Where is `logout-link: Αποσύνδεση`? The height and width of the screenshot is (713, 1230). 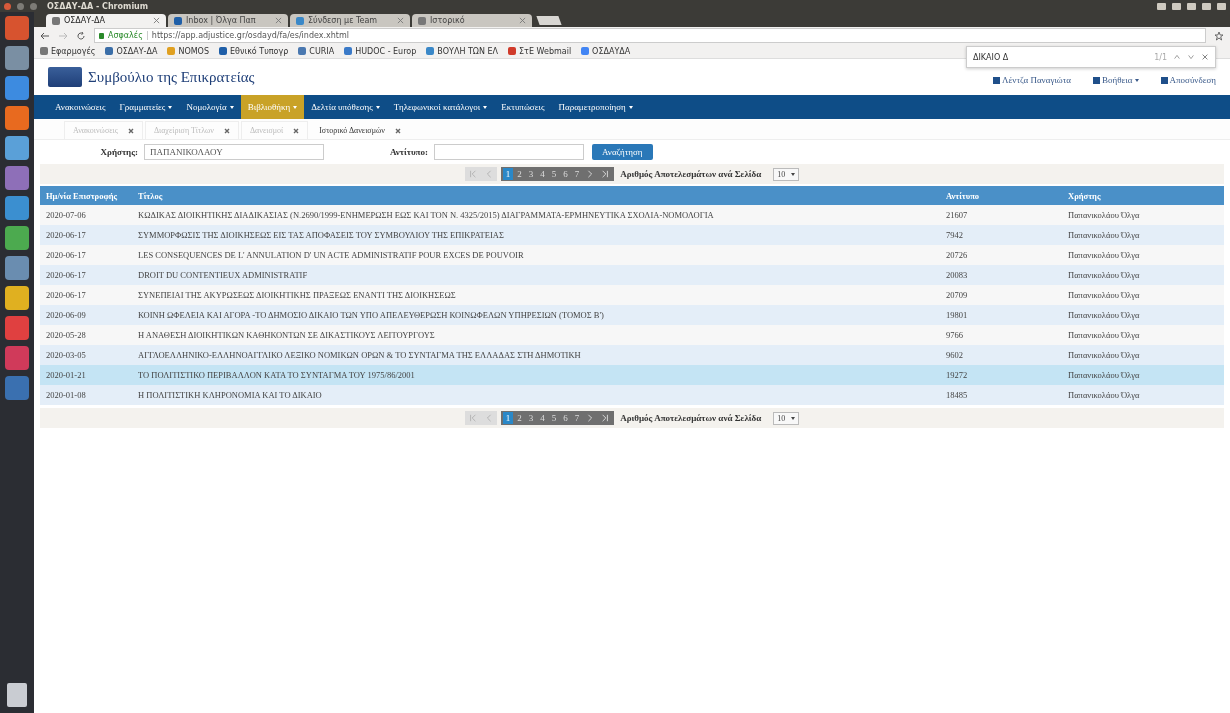
logout-link: Αποσύνδεση is located at coordinates (1188, 80).